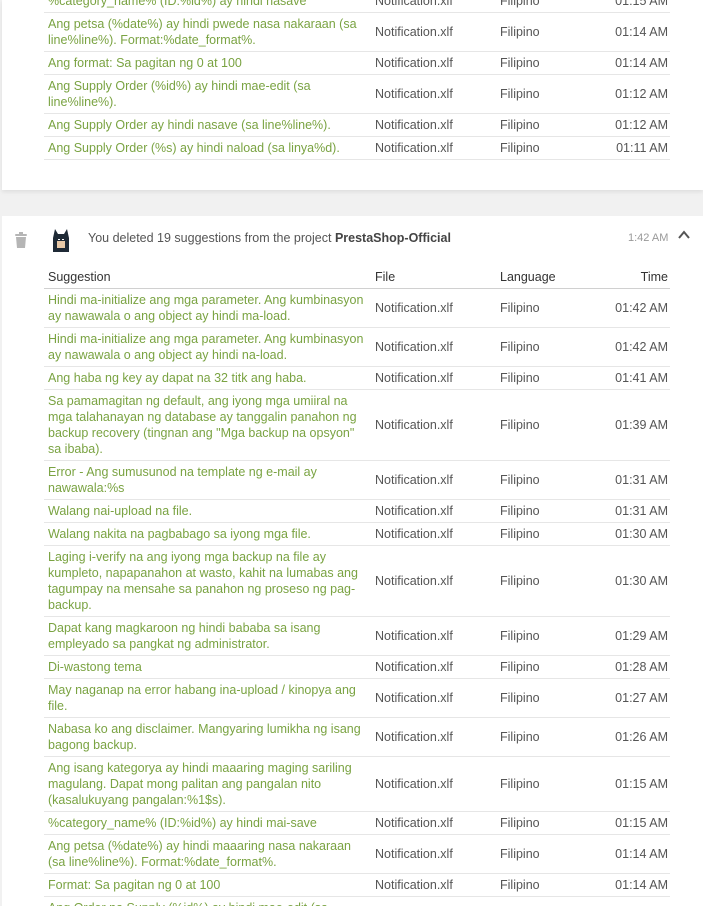 Image resolution: width=703 pixels, height=906 pixels. Describe the element at coordinates (633, 581) in the screenshot. I see `time-cell: 01:30 AM` at that location.